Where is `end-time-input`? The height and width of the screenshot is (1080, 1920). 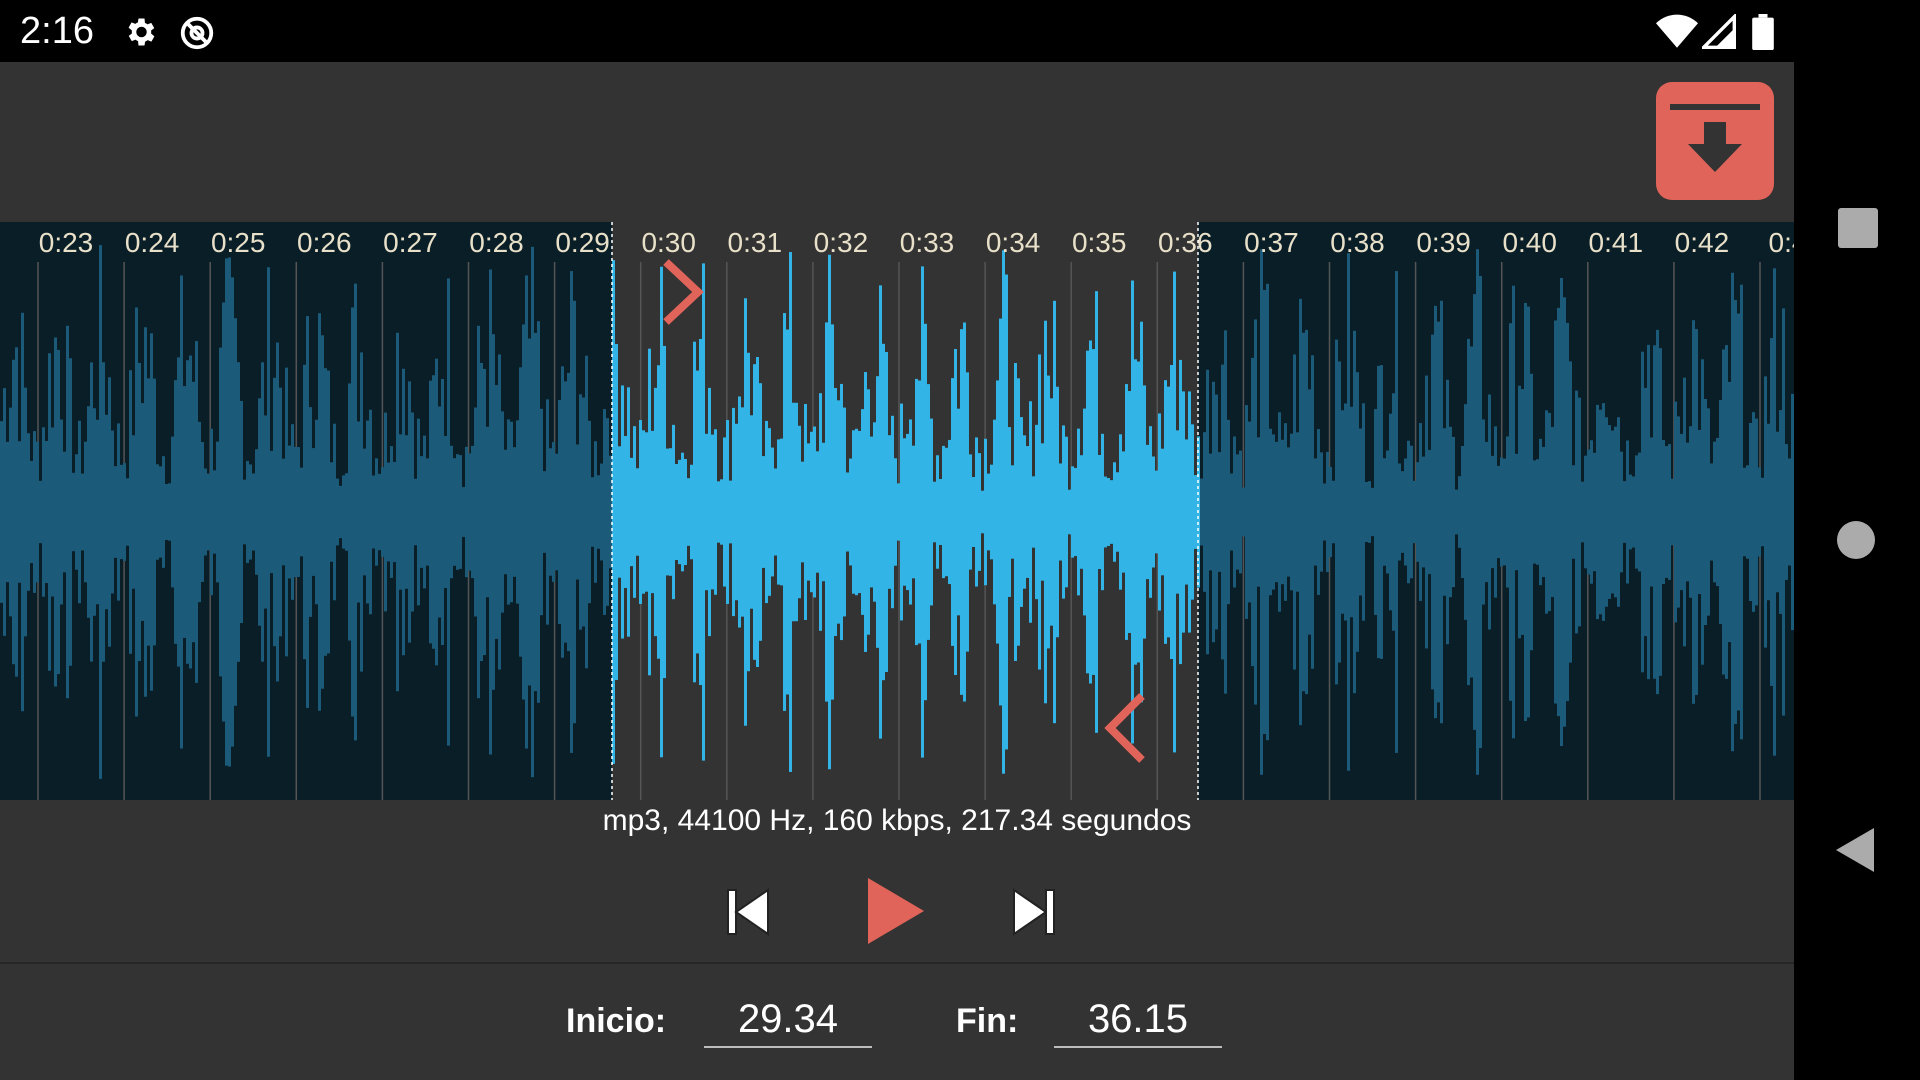 end-time-input is located at coordinates (1138, 1020).